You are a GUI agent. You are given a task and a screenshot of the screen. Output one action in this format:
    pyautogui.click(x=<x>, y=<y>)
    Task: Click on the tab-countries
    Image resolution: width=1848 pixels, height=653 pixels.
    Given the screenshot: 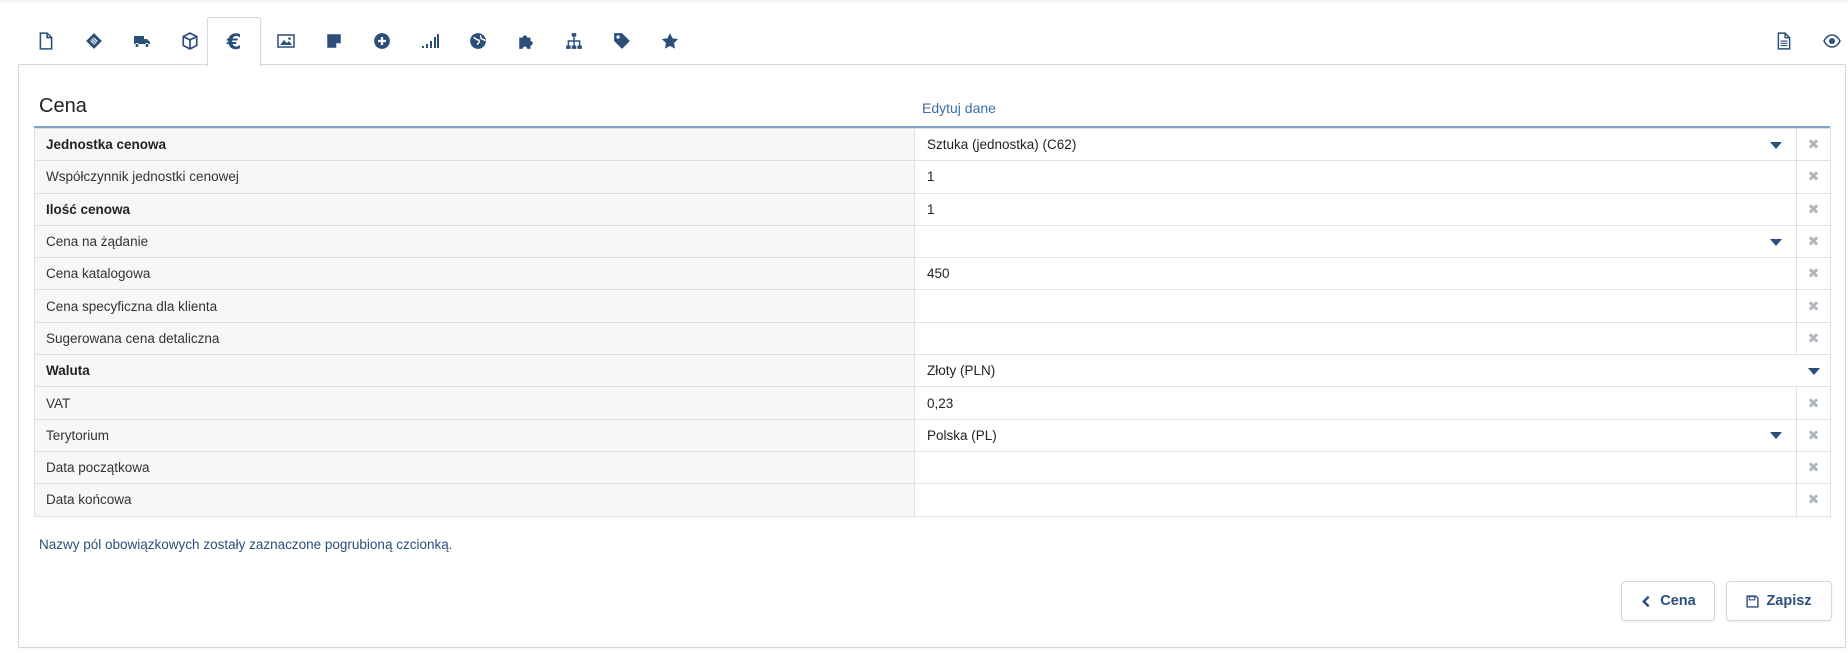 What is the action you would take?
    pyautogui.click(x=478, y=41)
    